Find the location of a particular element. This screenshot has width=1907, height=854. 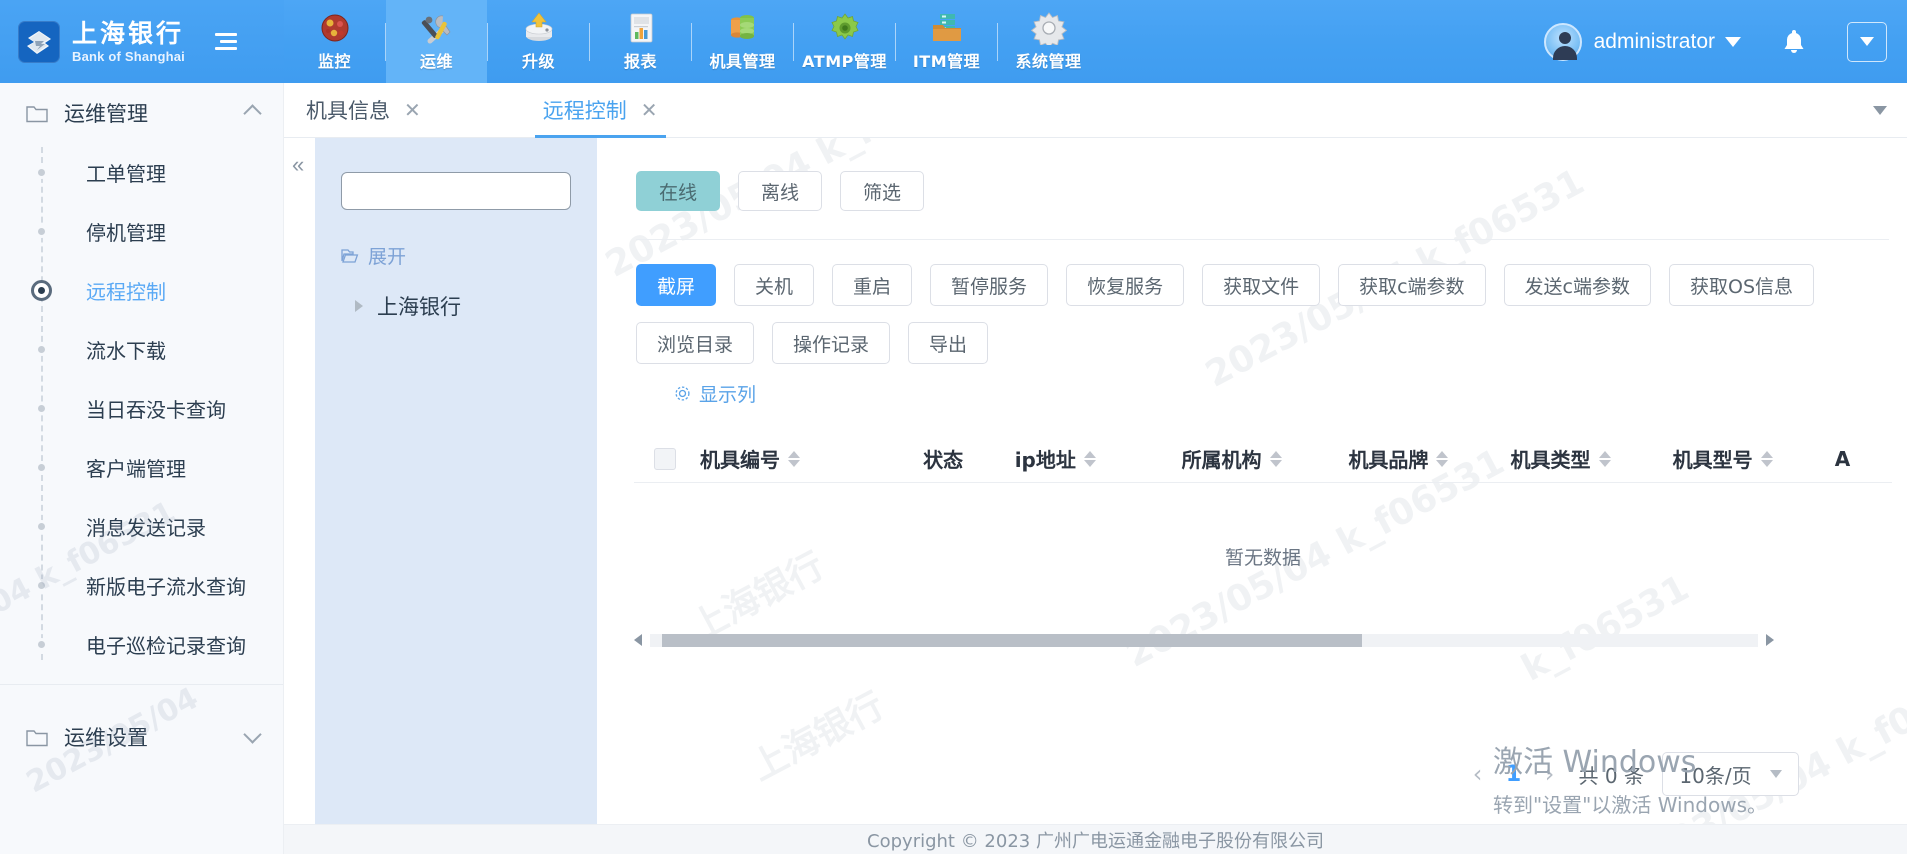

action-get-client-params-button: 获取c端参数 is located at coordinates (1412, 285).